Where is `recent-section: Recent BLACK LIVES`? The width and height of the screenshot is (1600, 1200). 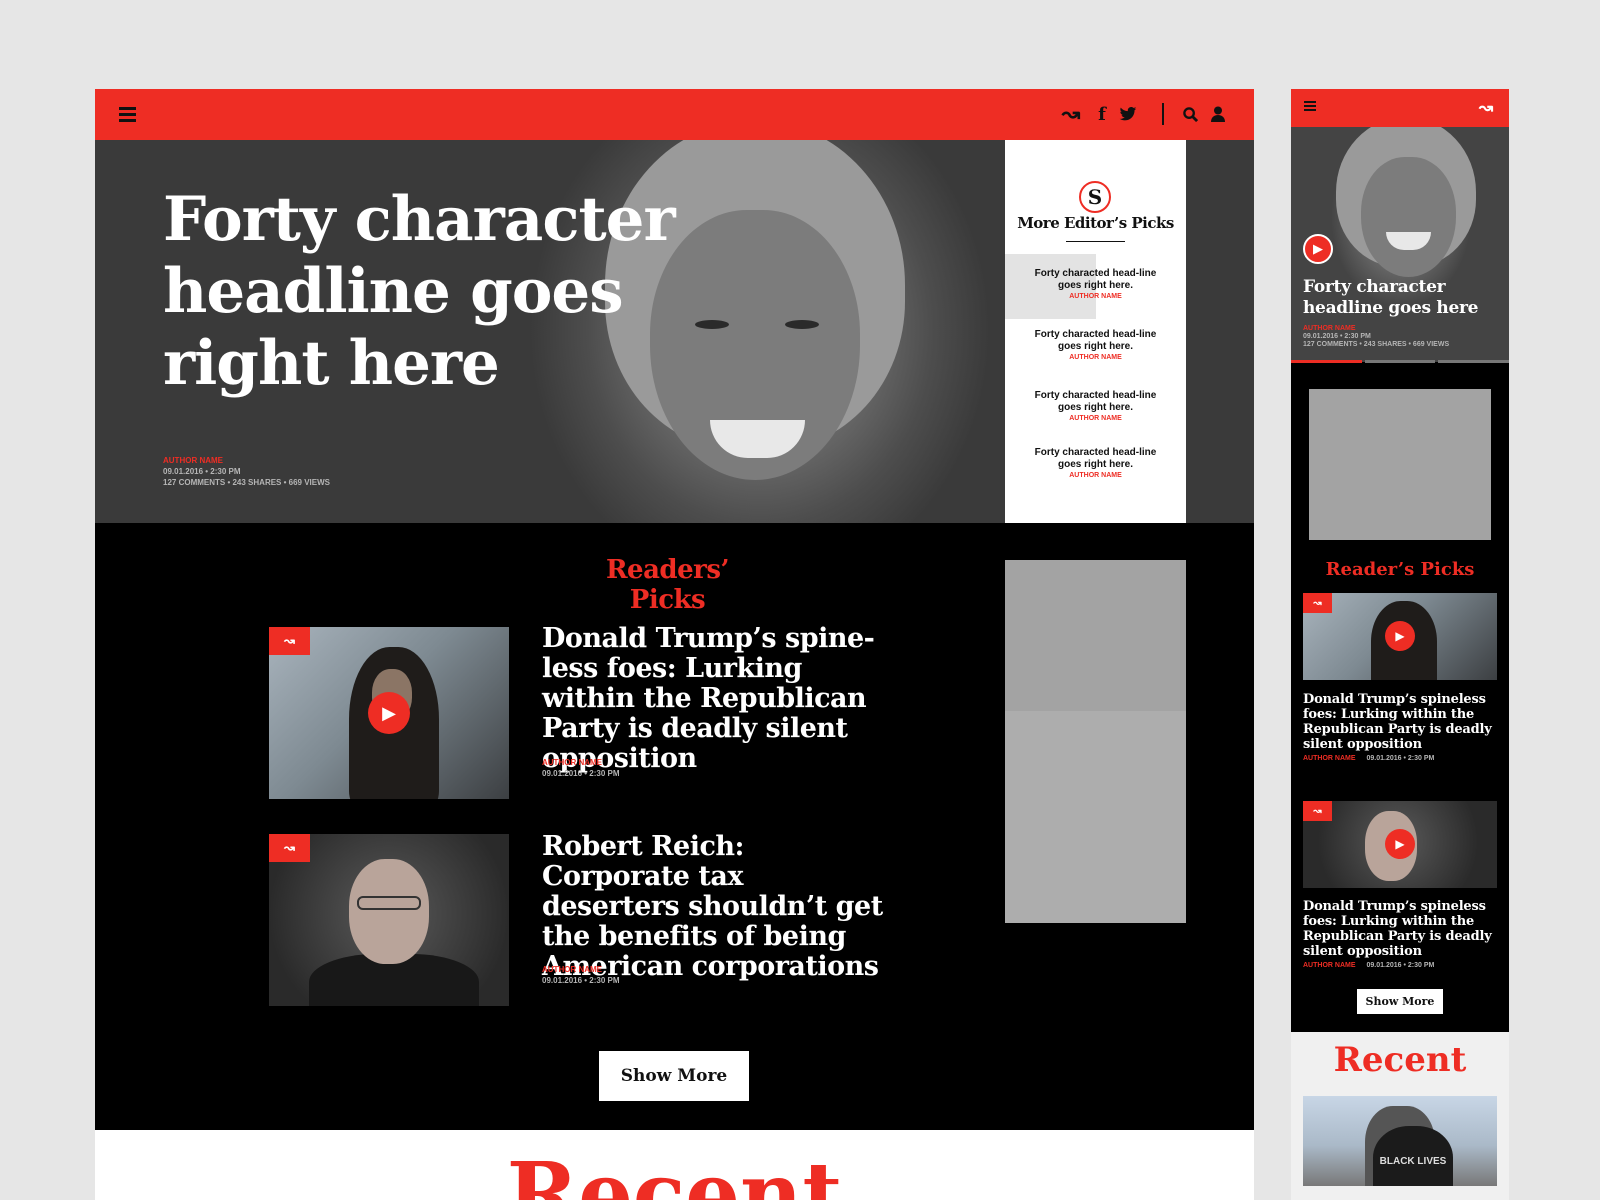
recent-section: Recent BLACK LIVES is located at coordinates (1400, 1116).